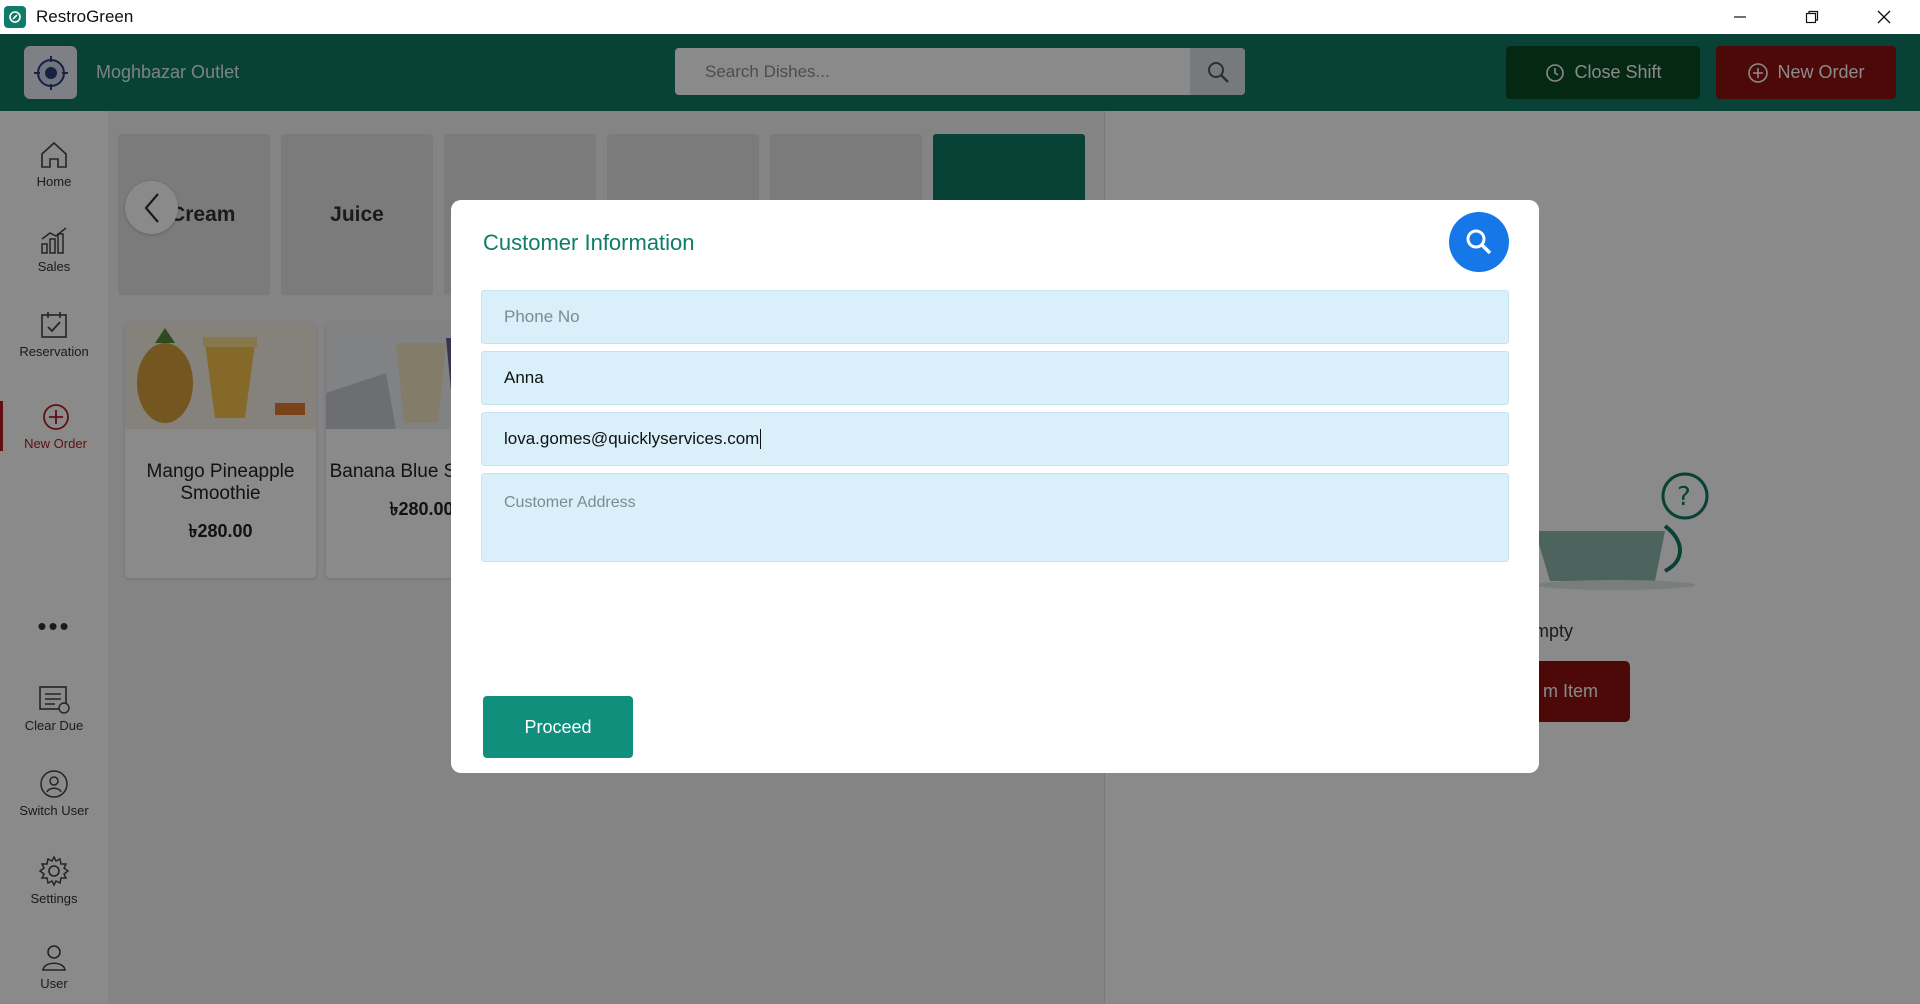 The height and width of the screenshot is (1004, 1920). I want to click on restore-icon, so click(1812, 17).